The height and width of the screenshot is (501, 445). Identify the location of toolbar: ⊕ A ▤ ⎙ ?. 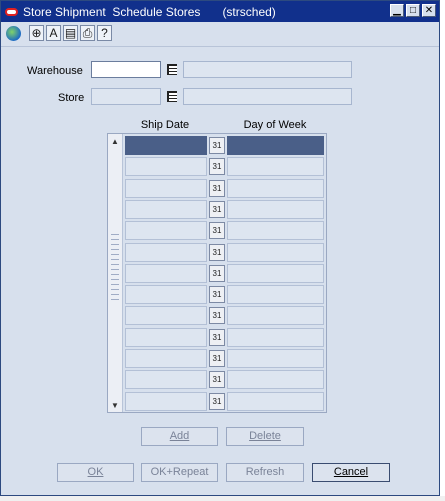
(220, 33).